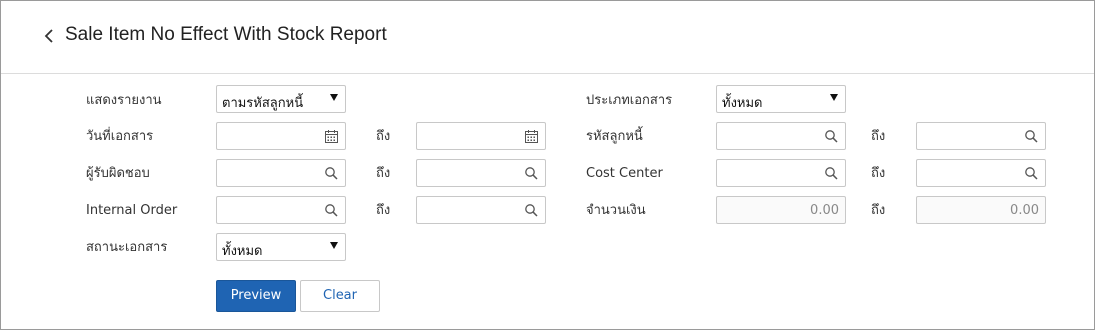 The width and height of the screenshot is (1095, 330). What do you see at coordinates (616, 210) in the screenshot?
I see `amount-label: จำนวนเงิน` at bounding box center [616, 210].